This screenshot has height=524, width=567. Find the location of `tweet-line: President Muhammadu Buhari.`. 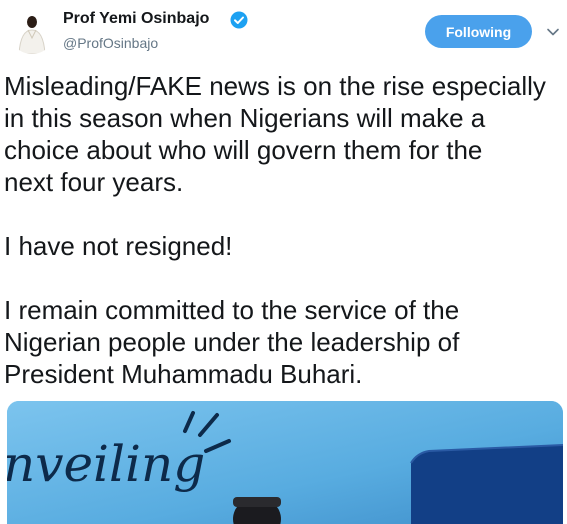

tweet-line: President Muhammadu Buhari. is located at coordinates (183, 374).